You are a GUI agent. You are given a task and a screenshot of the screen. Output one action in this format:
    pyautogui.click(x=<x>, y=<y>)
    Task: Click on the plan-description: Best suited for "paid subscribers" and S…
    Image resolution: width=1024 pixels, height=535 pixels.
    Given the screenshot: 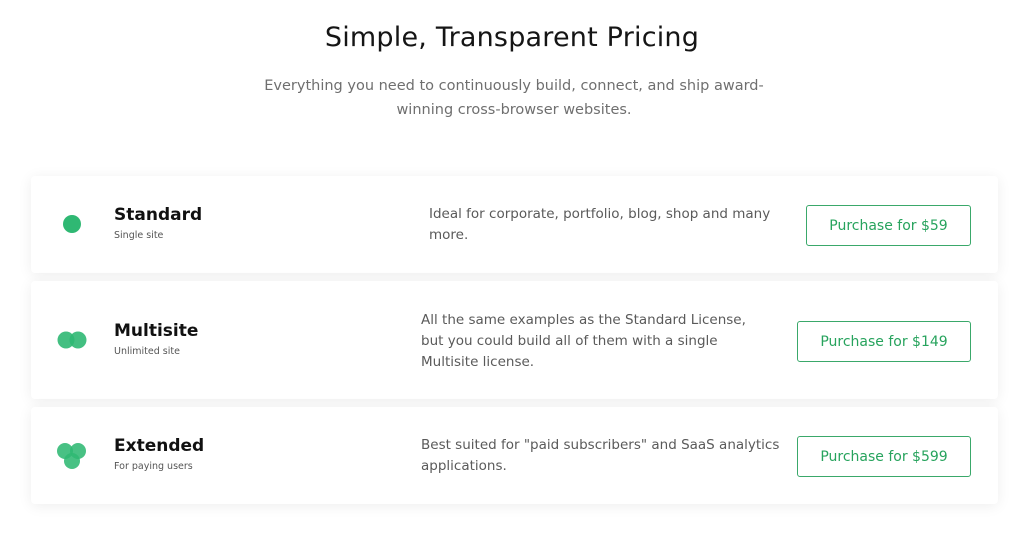 What is the action you would take?
    pyautogui.click(x=600, y=455)
    